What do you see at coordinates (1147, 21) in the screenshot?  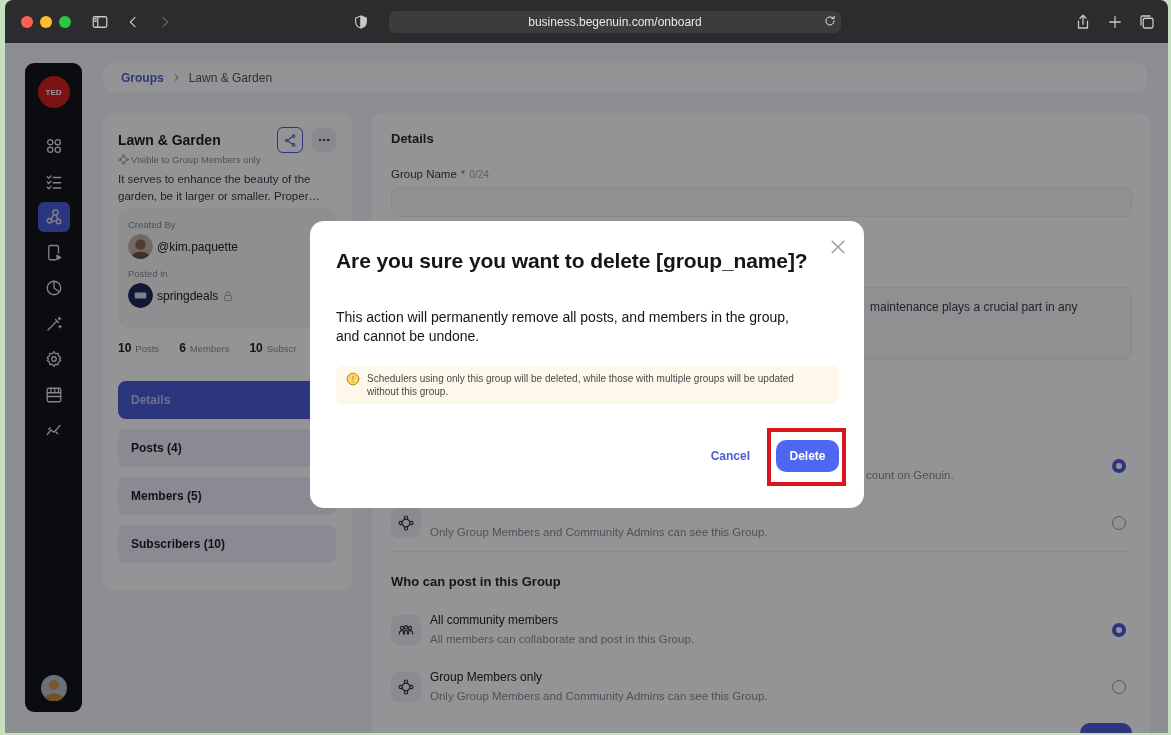 I see `tabs-icon` at bounding box center [1147, 21].